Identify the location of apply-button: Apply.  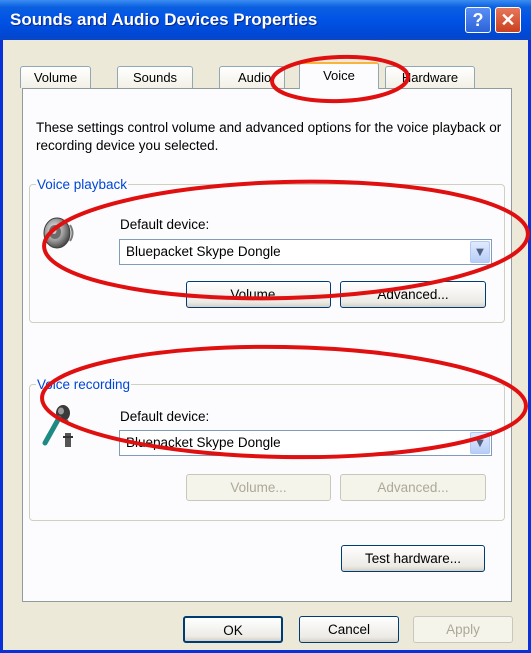
(463, 629).